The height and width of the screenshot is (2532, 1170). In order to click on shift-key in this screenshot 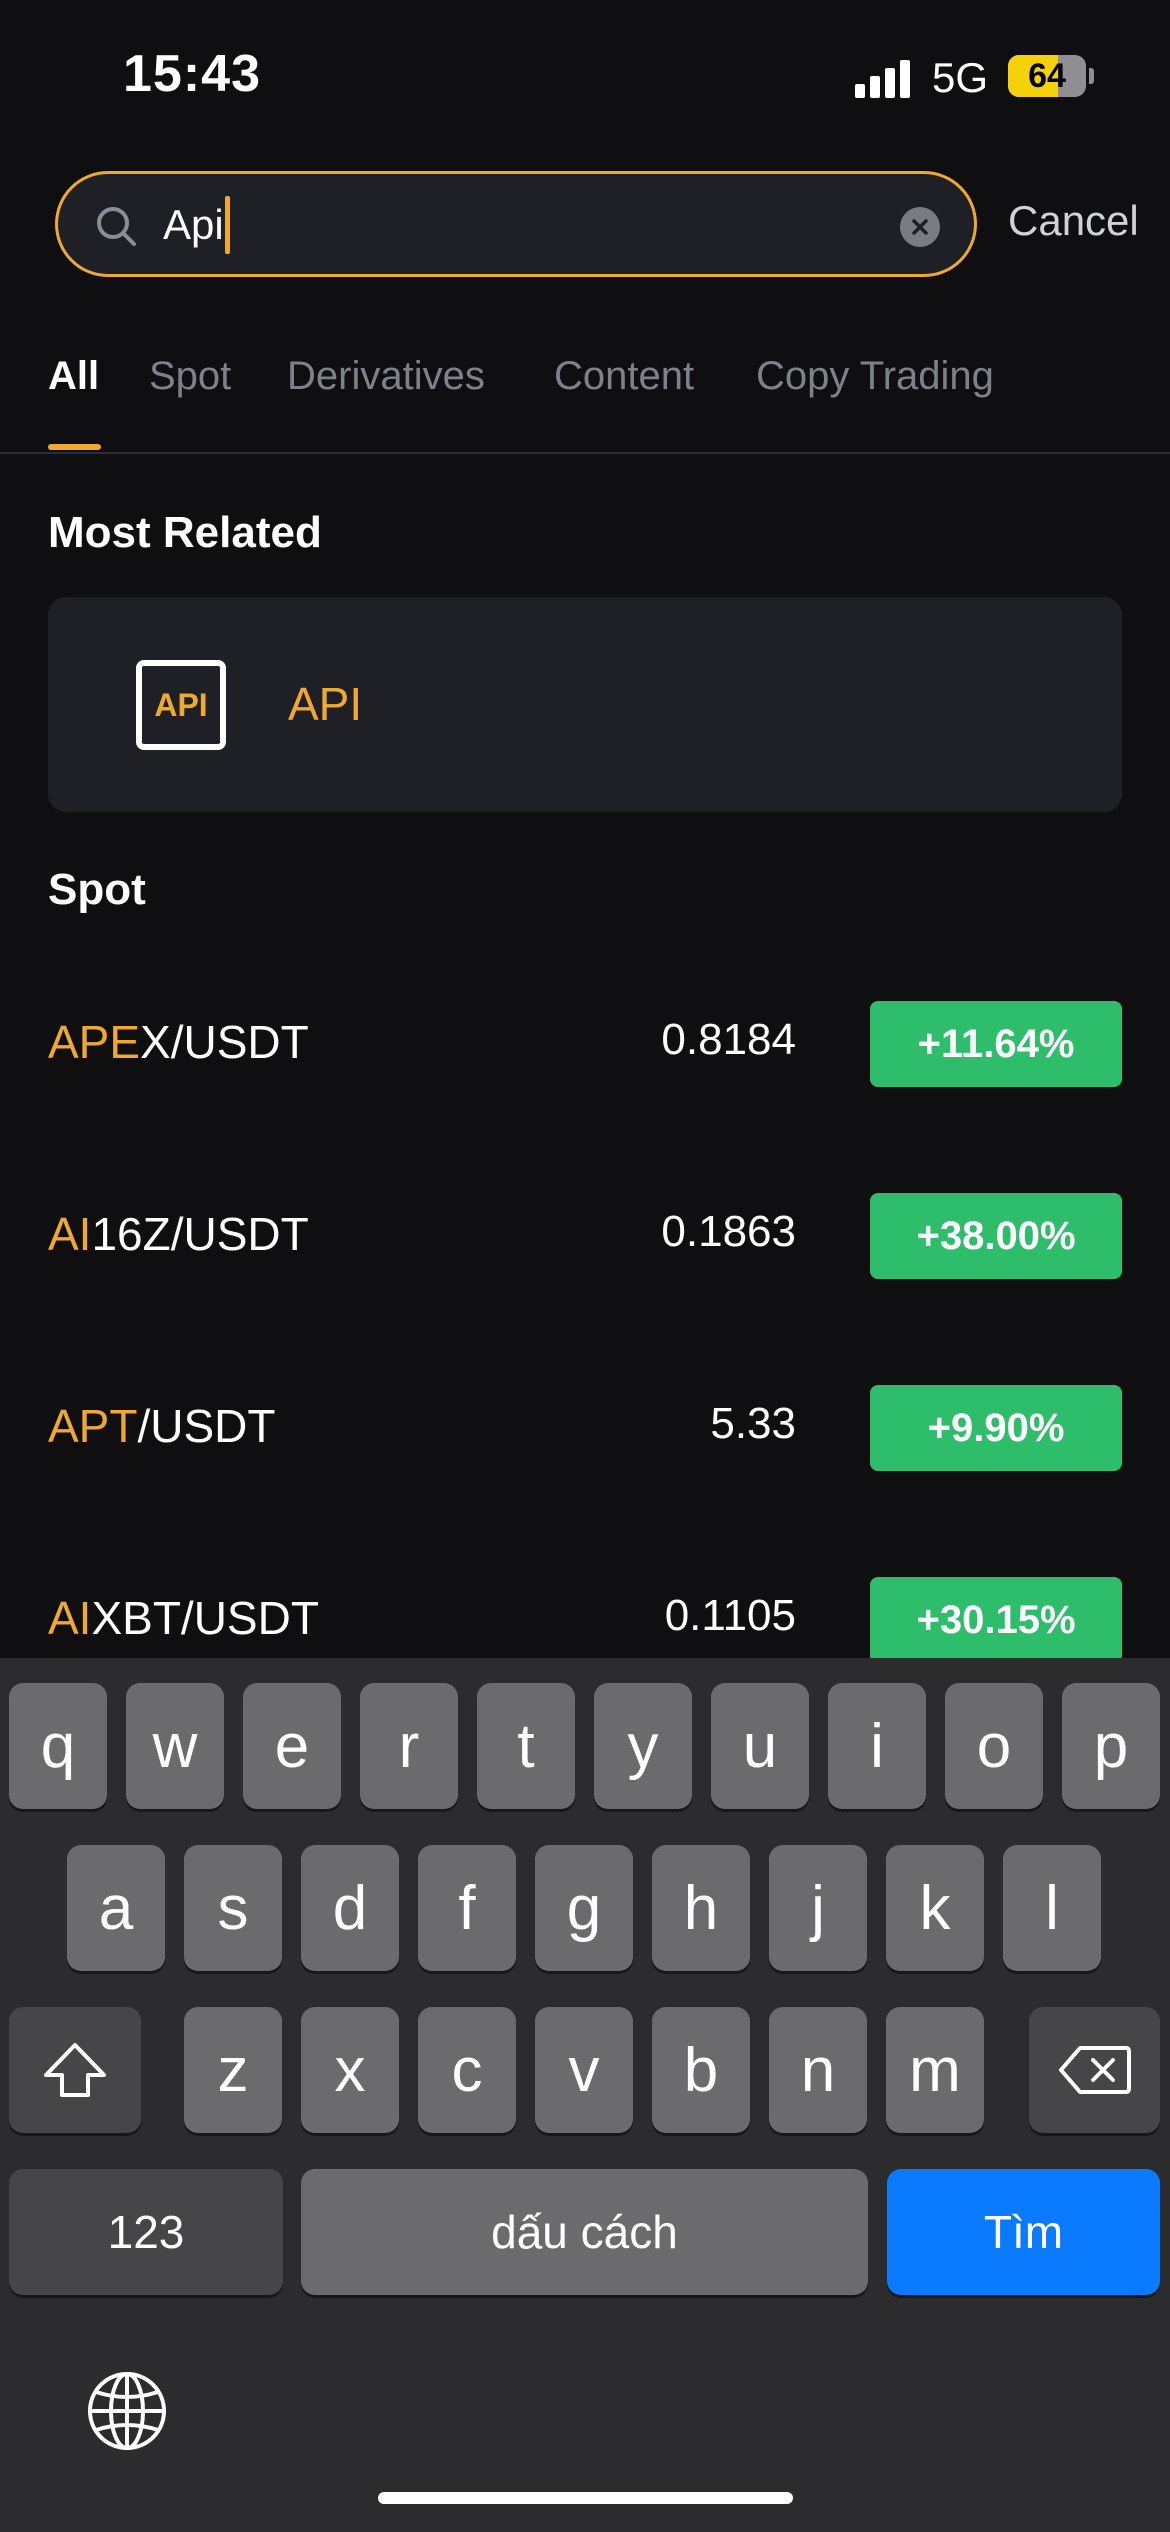, I will do `click(75, 2070)`.